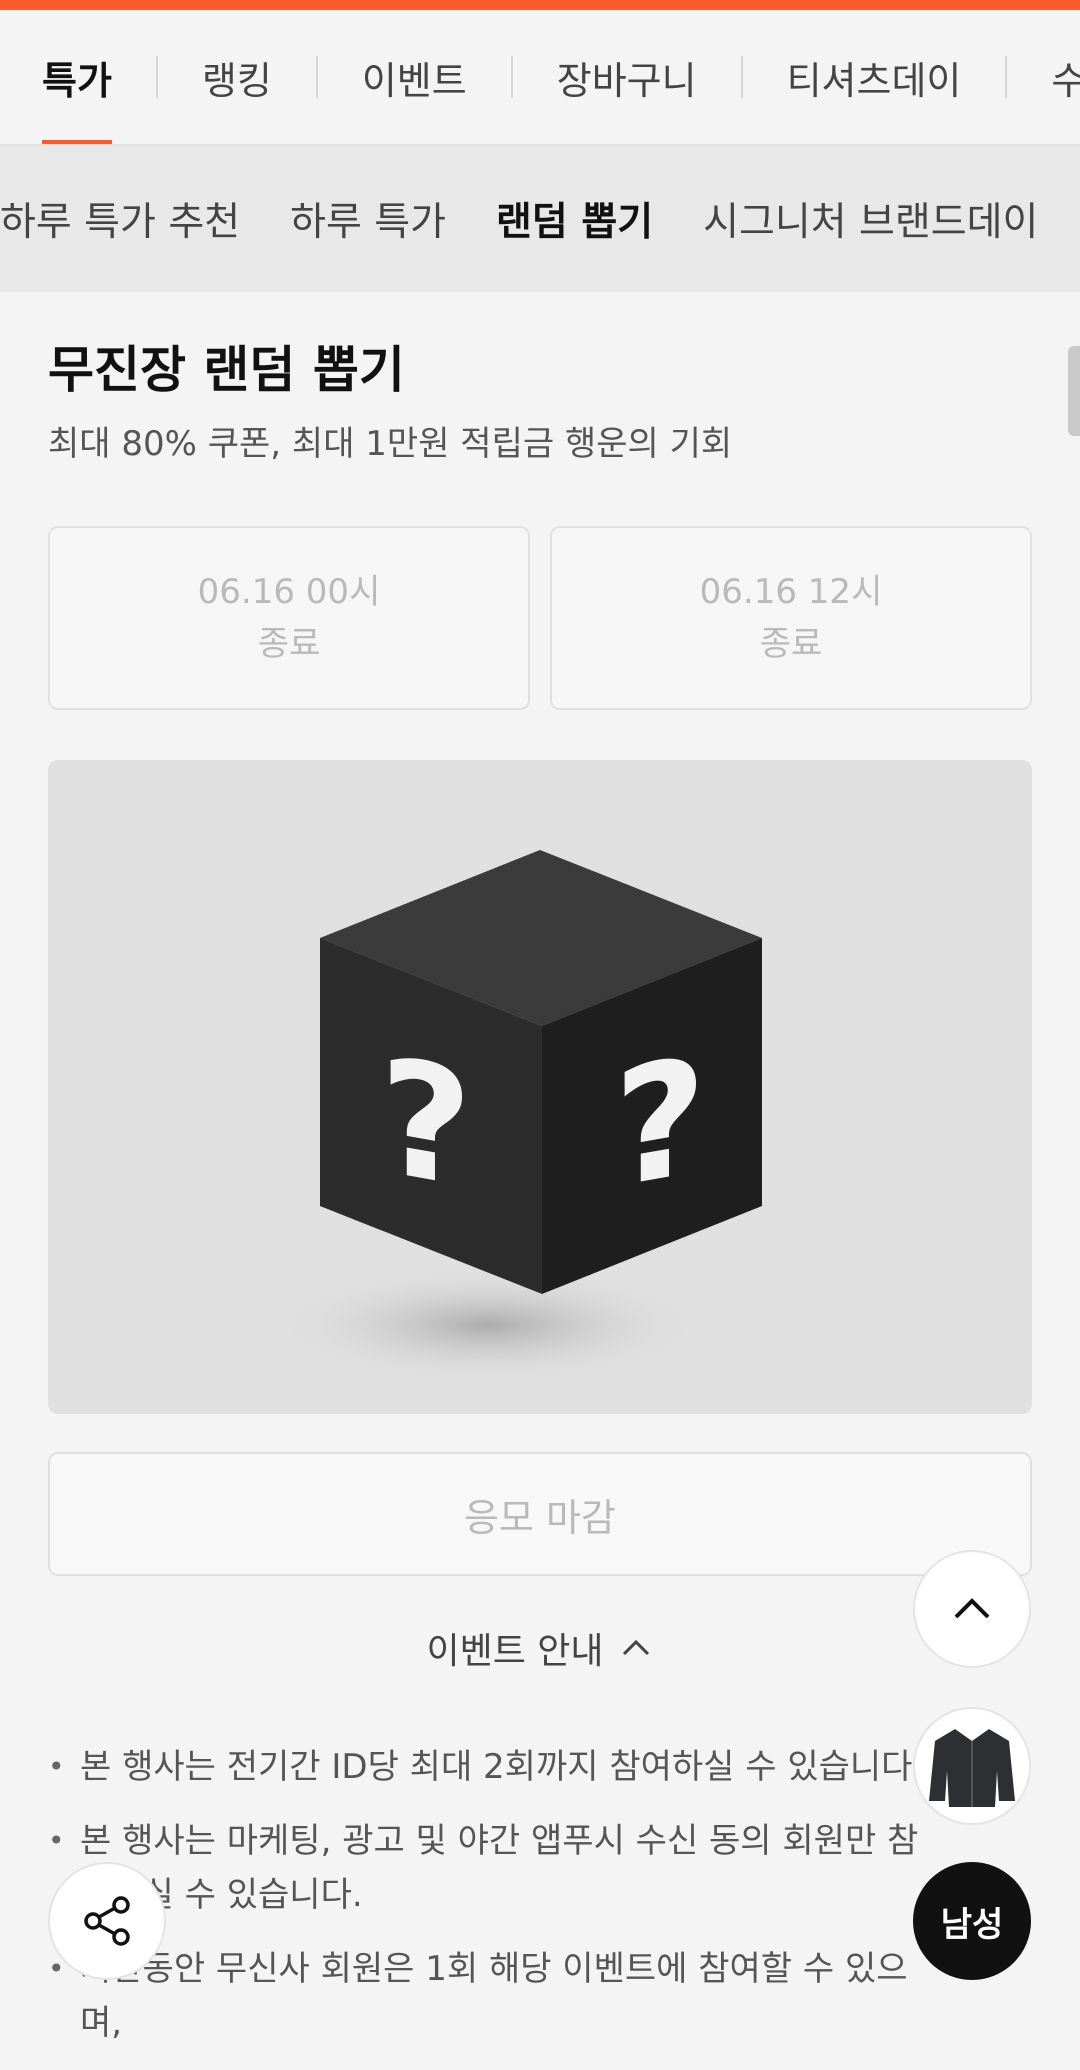  What do you see at coordinates (1074, 391) in the screenshot?
I see `scrollbar-thumb` at bounding box center [1074, 391].